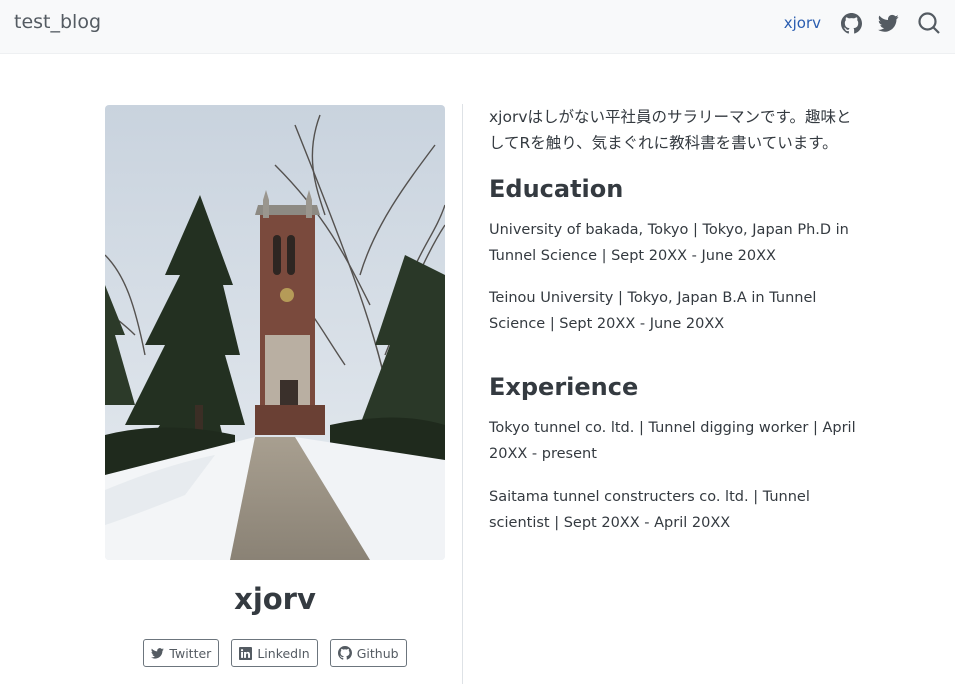  I want to click on twitter-link-button: Twitter, so click(181, 653).